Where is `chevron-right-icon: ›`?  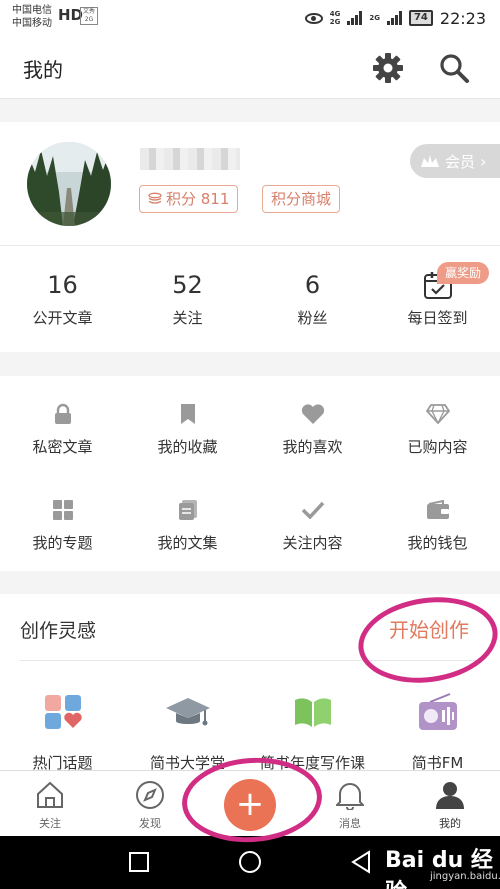 chevron-right-icon: › is located at coordinates (483, 161).